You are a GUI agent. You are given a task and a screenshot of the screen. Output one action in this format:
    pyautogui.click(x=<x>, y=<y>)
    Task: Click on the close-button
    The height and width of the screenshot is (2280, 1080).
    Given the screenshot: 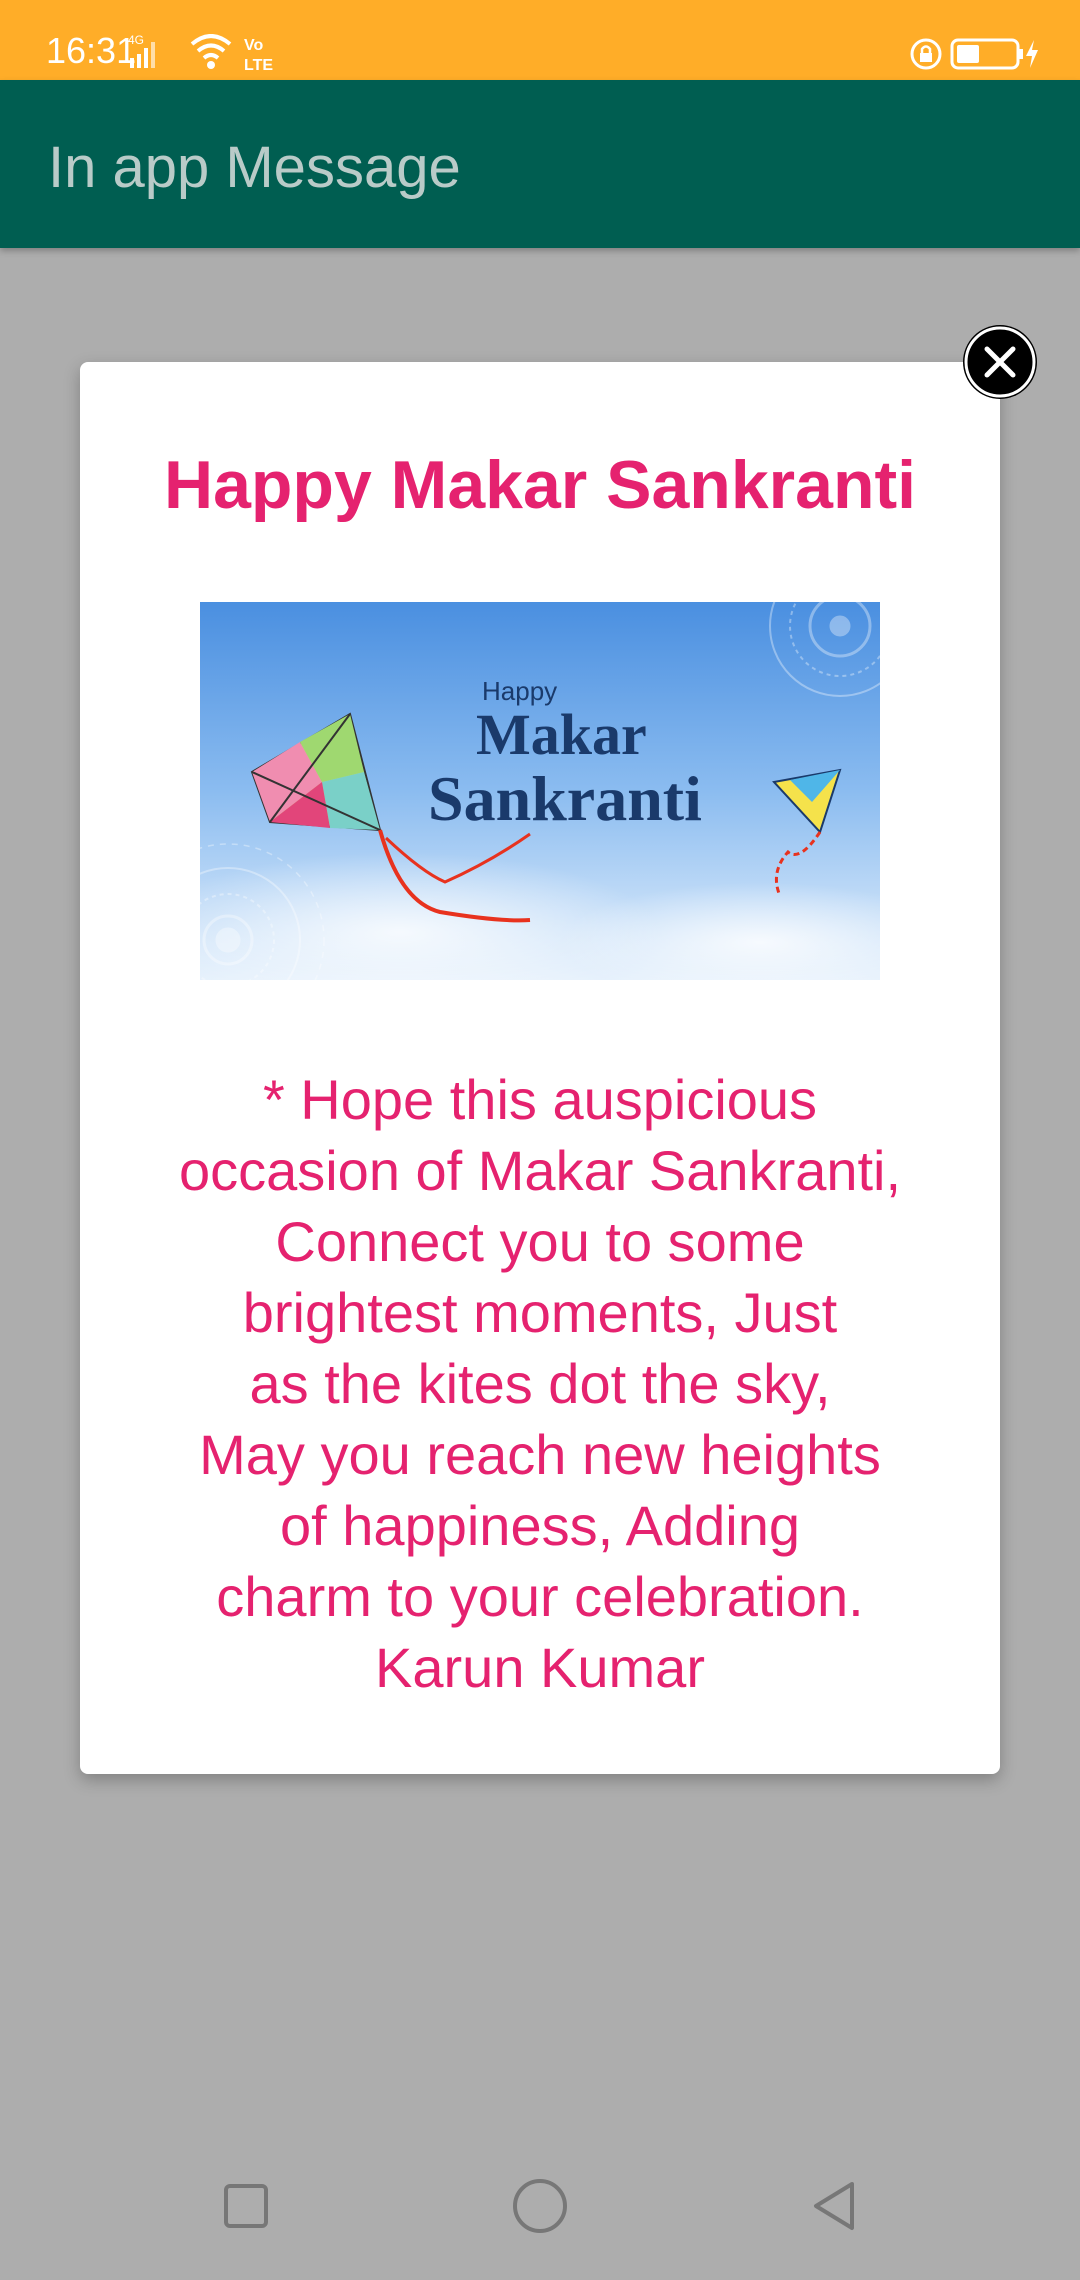 What is the action you would take?
    pyautogui.click(x=1000, y=362)
    